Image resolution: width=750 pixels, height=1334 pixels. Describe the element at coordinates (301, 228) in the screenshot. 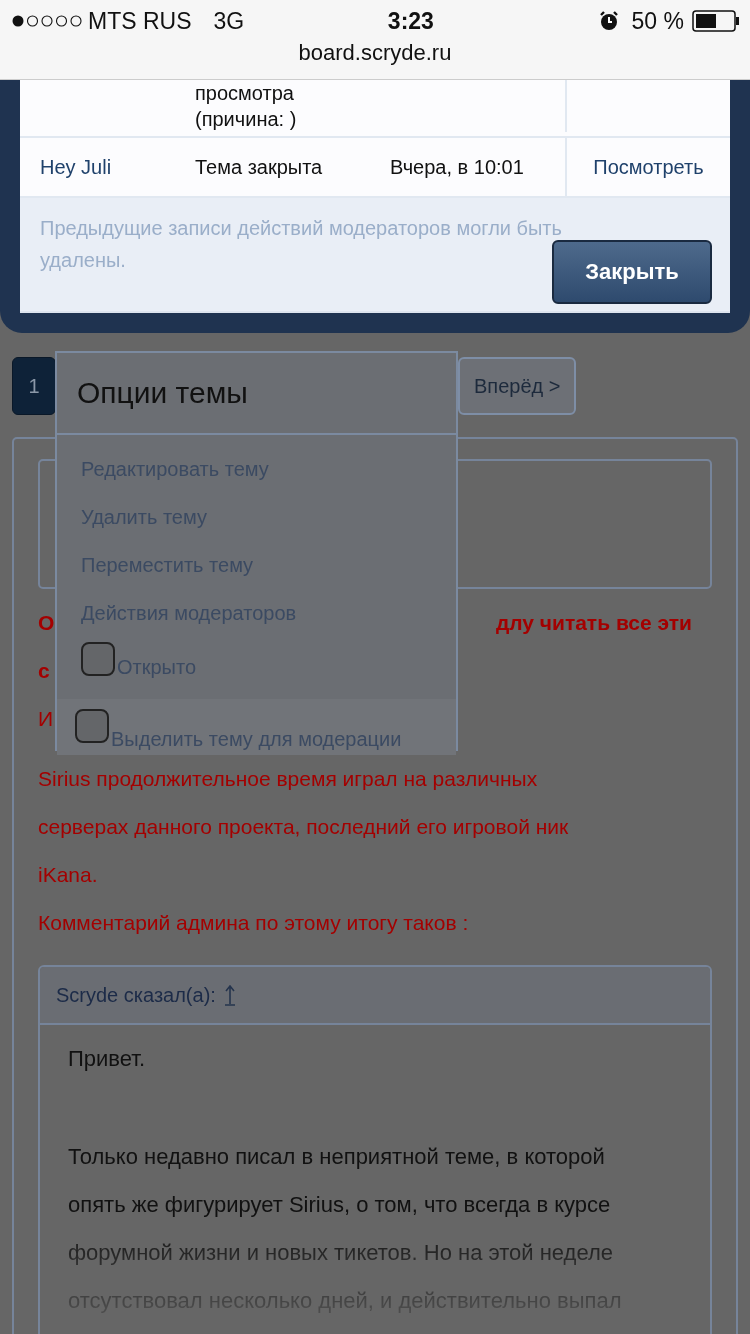

I see `log-note: Предыдущие записи действий модераторов могли быть` at that location.